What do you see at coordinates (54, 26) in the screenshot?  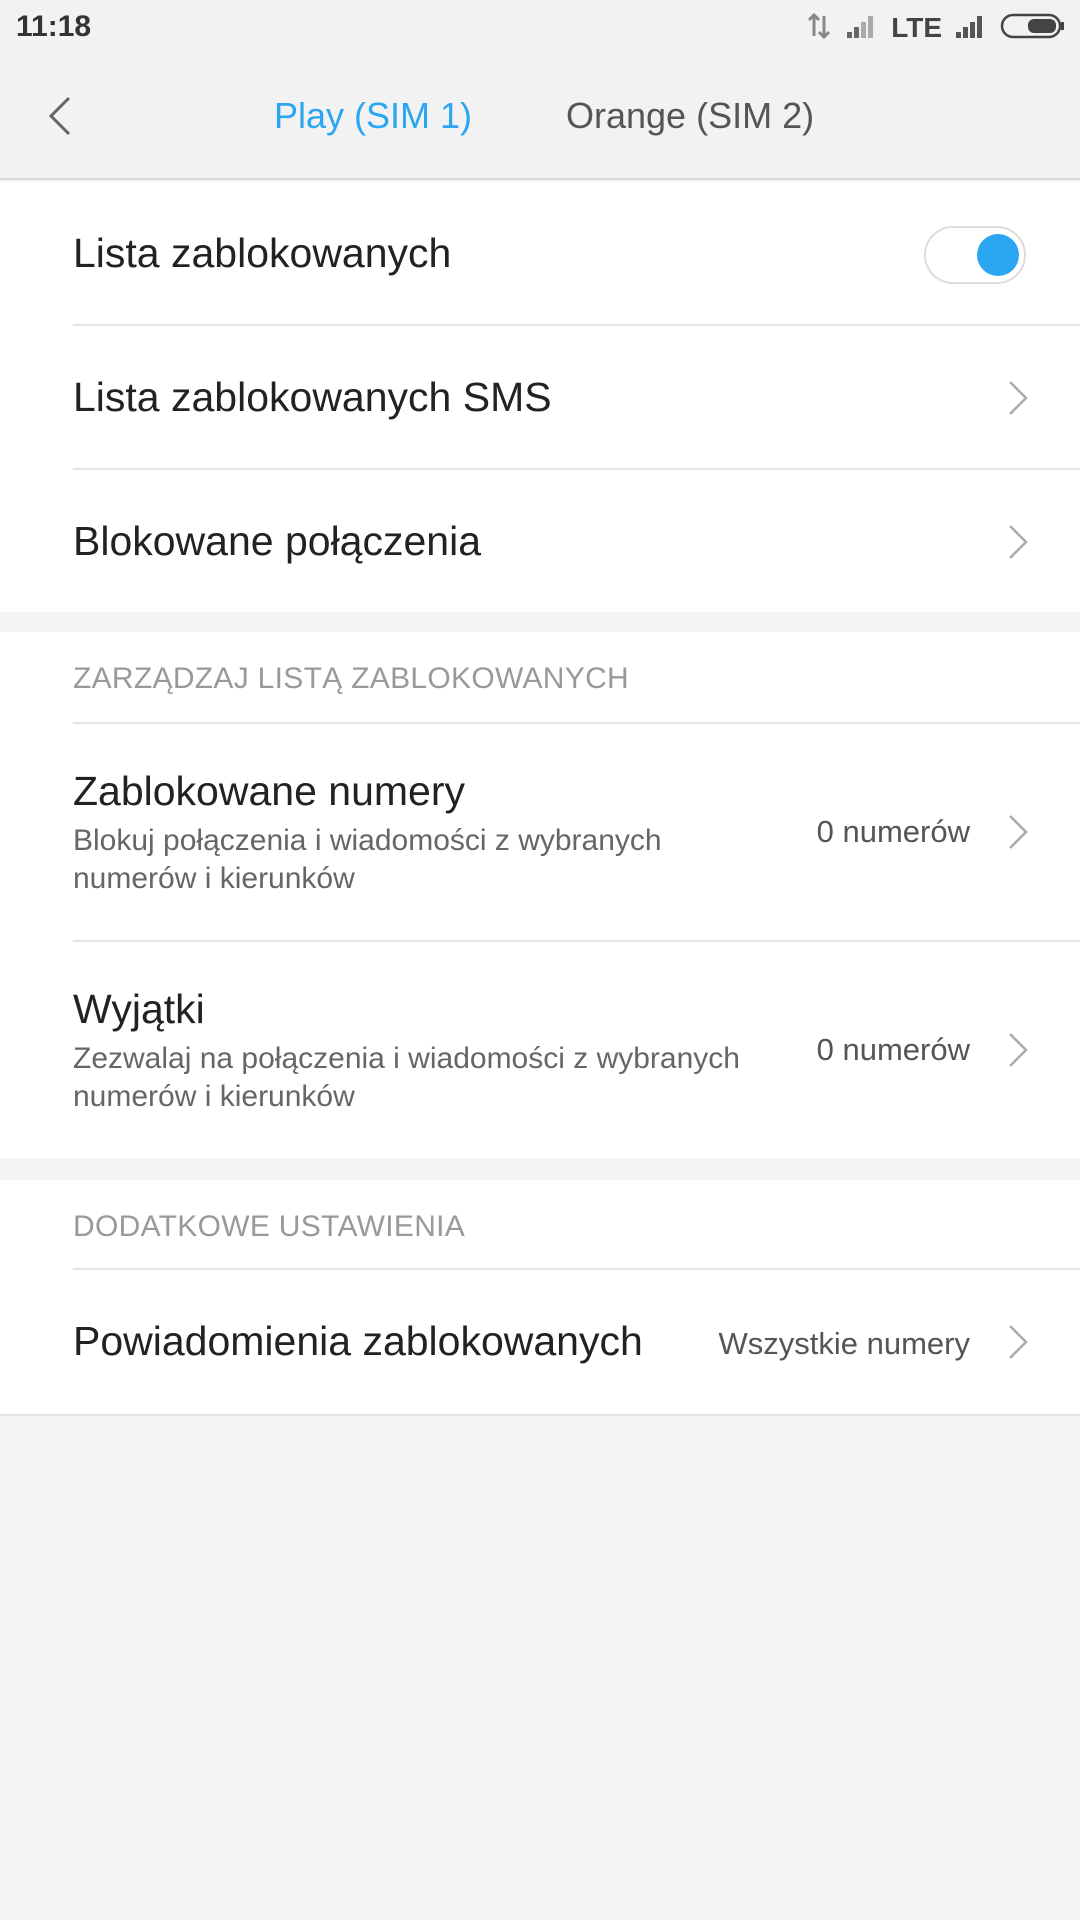 I see `status-time: 11:18` at bounding box center [54, 26].